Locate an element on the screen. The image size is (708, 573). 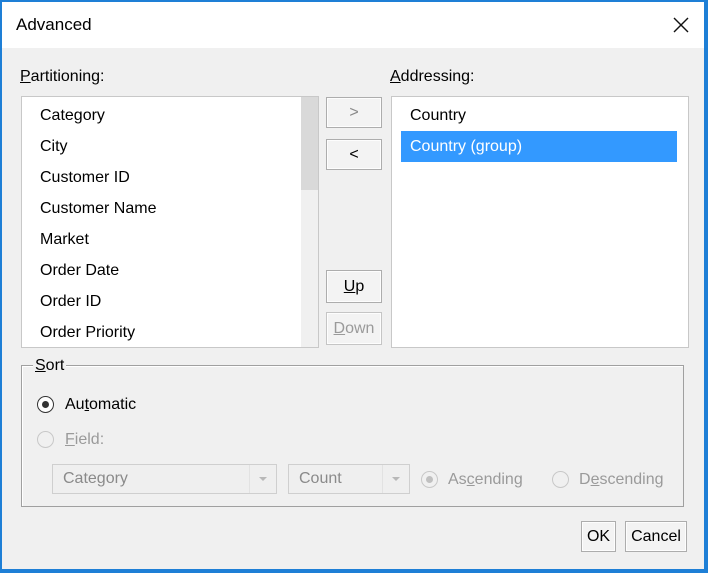
ascending-label: Ascending is located at coordinates (485, 480).